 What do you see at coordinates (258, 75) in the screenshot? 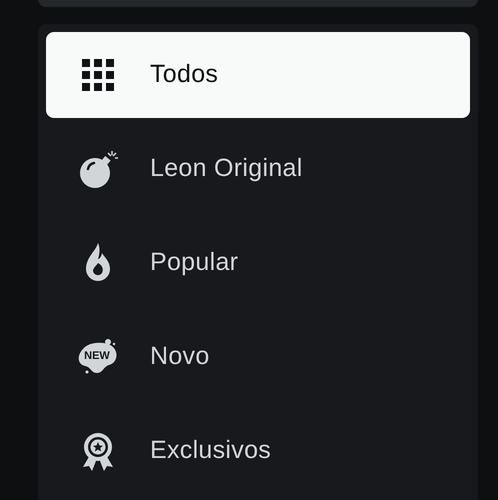
I see `category-item: Todos` at bounding box center [258, 75].